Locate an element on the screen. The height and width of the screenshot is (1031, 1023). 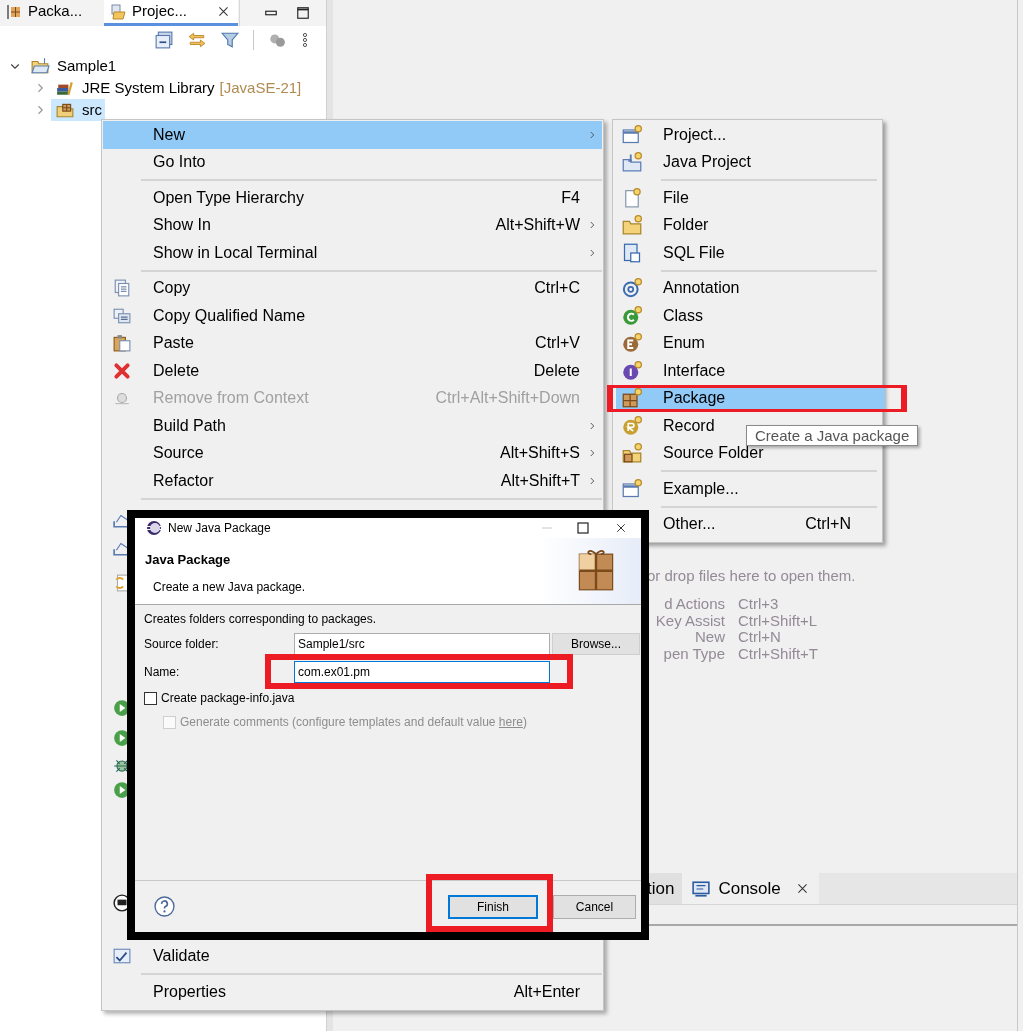
field-label: Source folder: is located at coordinates (182, 644).